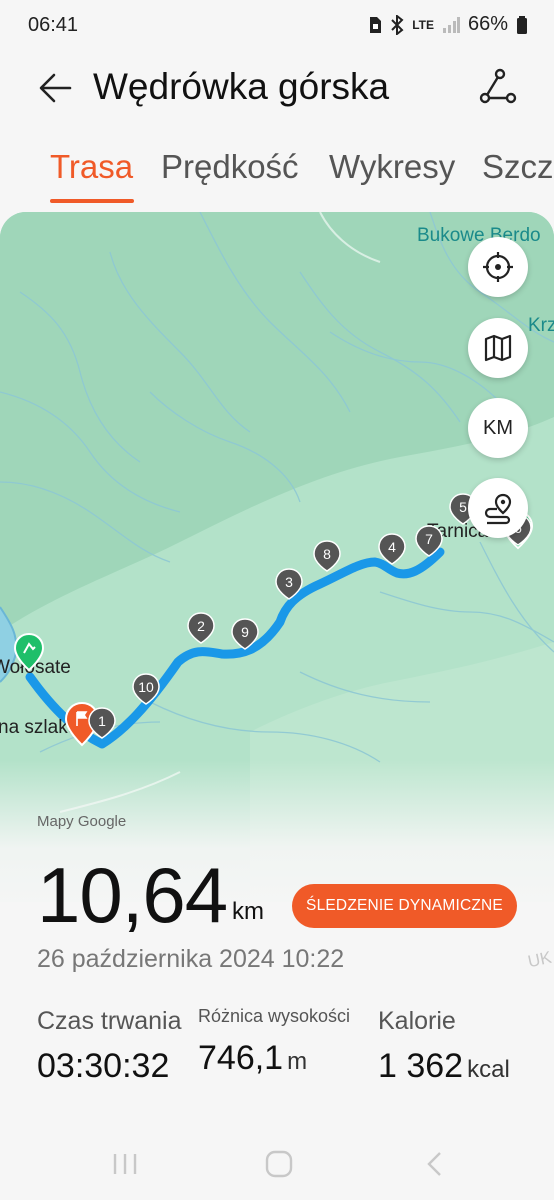 This screenshot has width=554, height=1200. I want to click on active-tab-indicator, so click(92, 201).